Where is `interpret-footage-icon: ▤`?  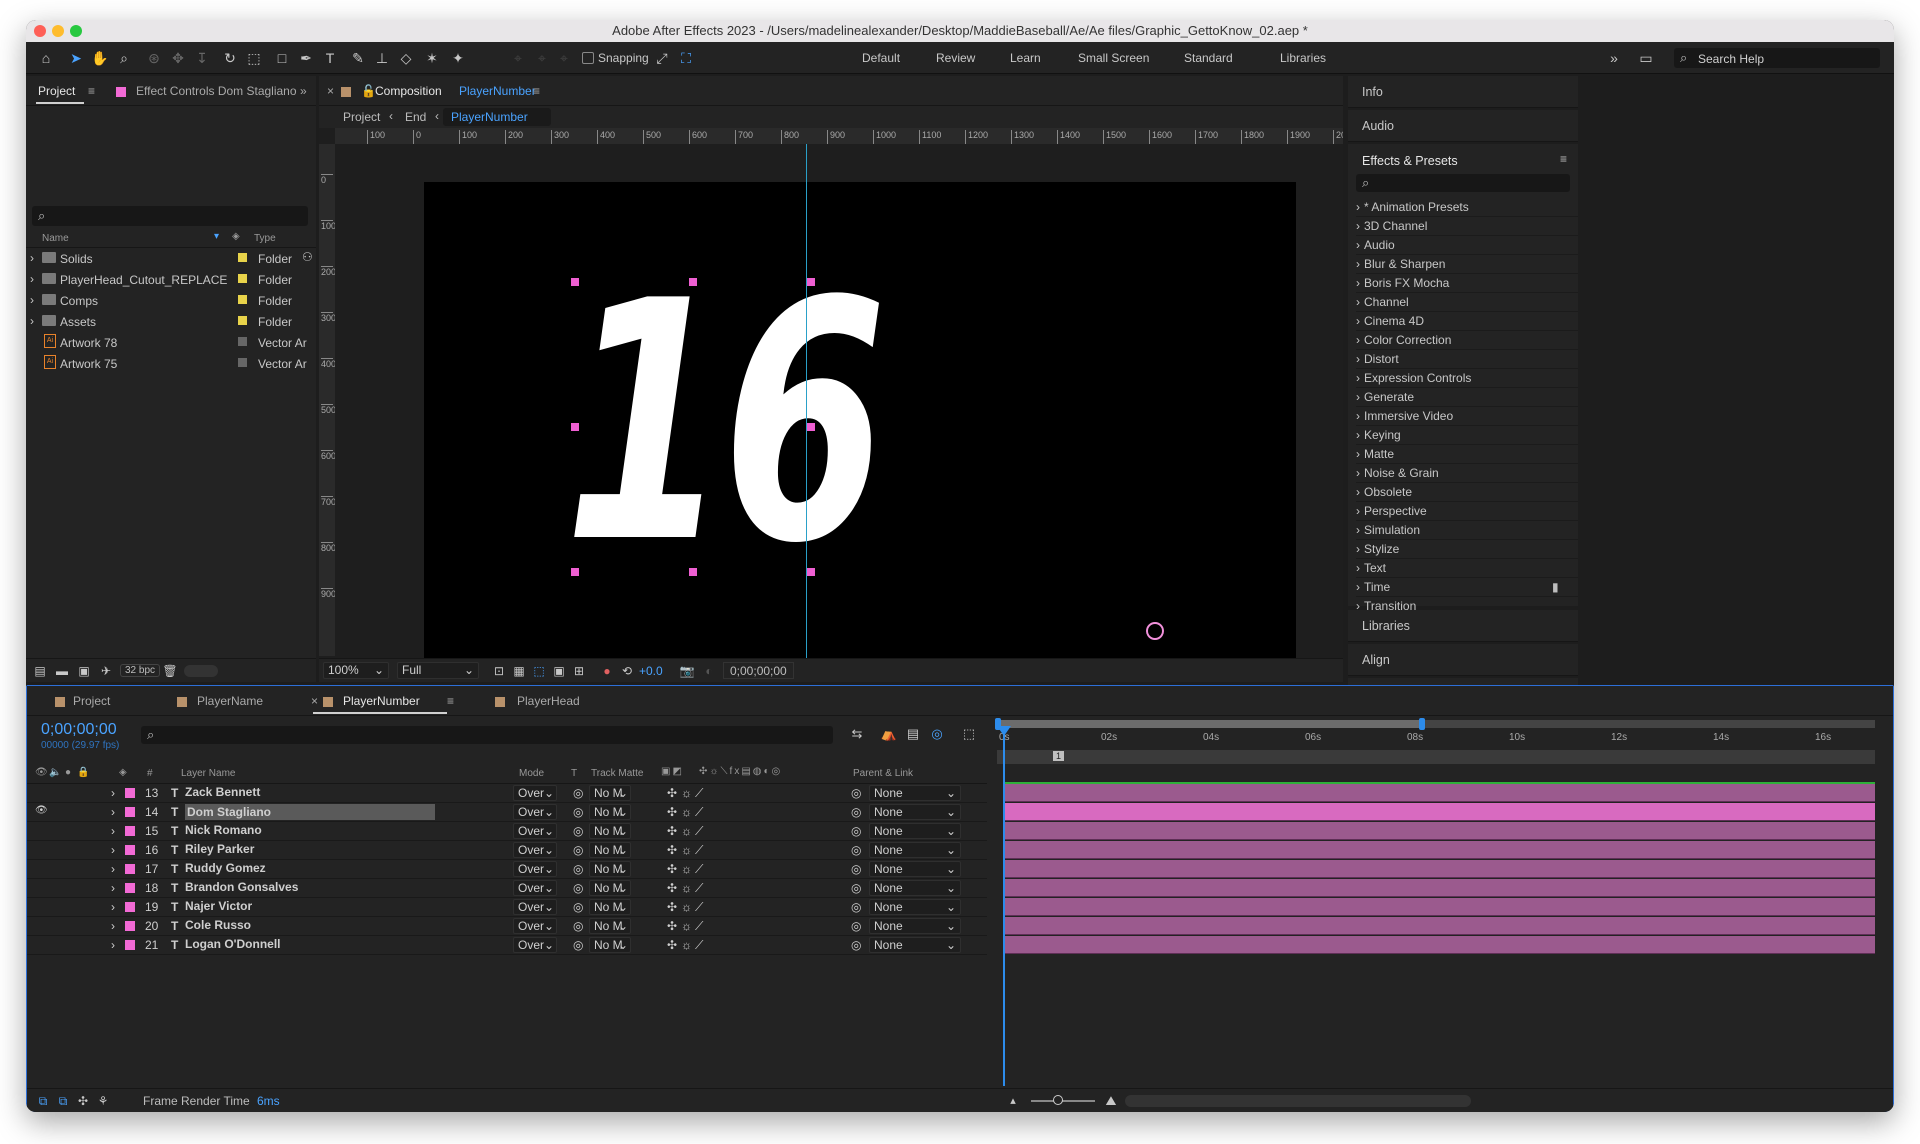
interpret-footage-icon: ▤ is located at coordinates (40, 671).